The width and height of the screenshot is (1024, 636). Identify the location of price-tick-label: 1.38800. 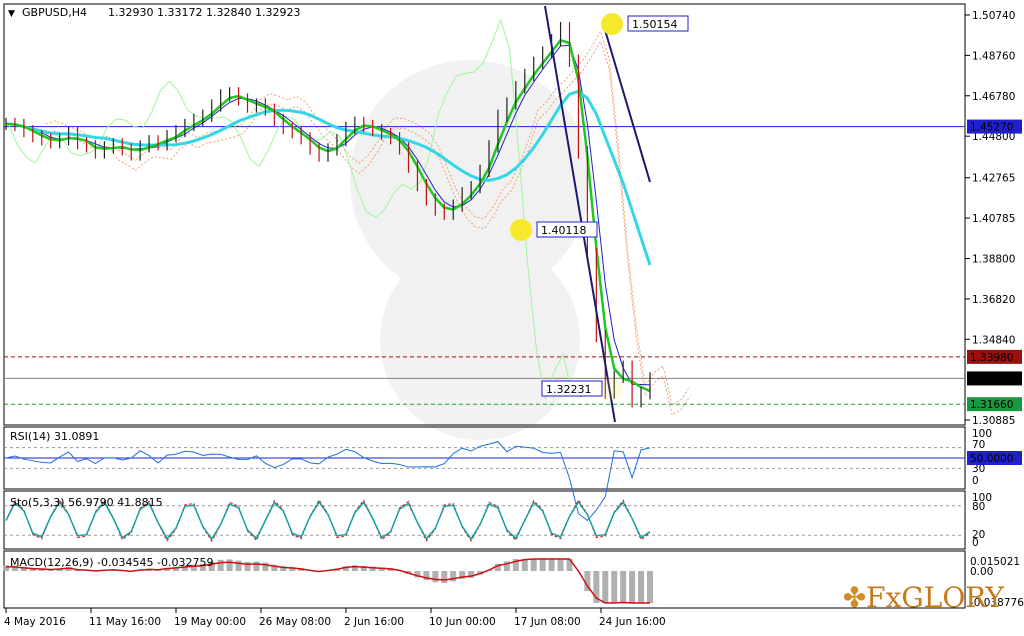
(993, 260).